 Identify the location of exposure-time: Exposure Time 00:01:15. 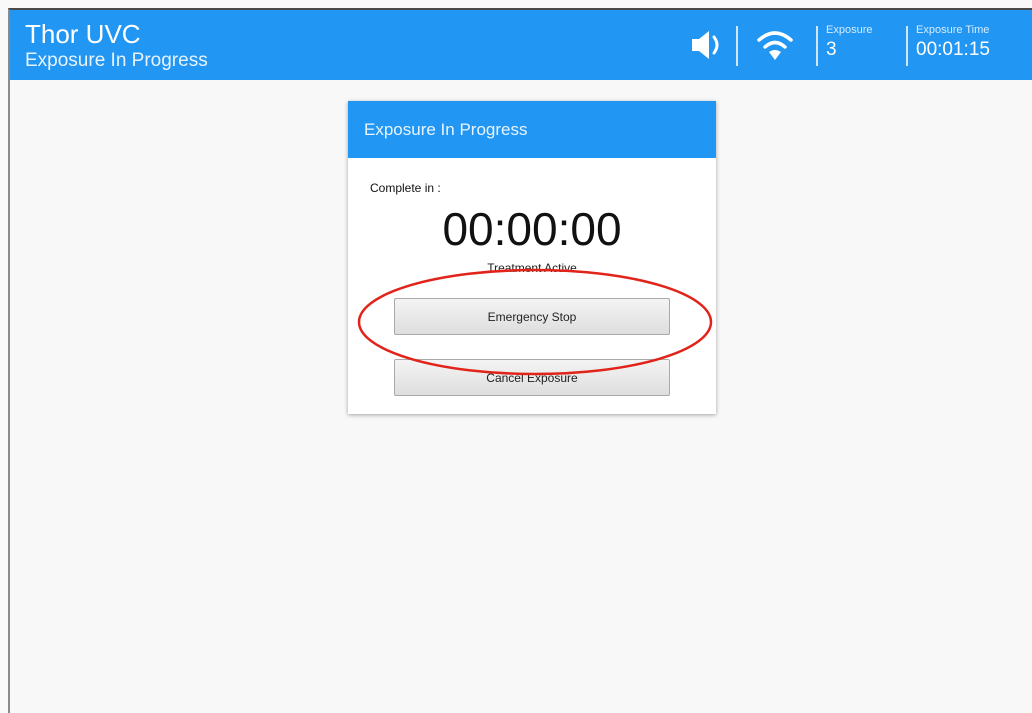
(953, 42).